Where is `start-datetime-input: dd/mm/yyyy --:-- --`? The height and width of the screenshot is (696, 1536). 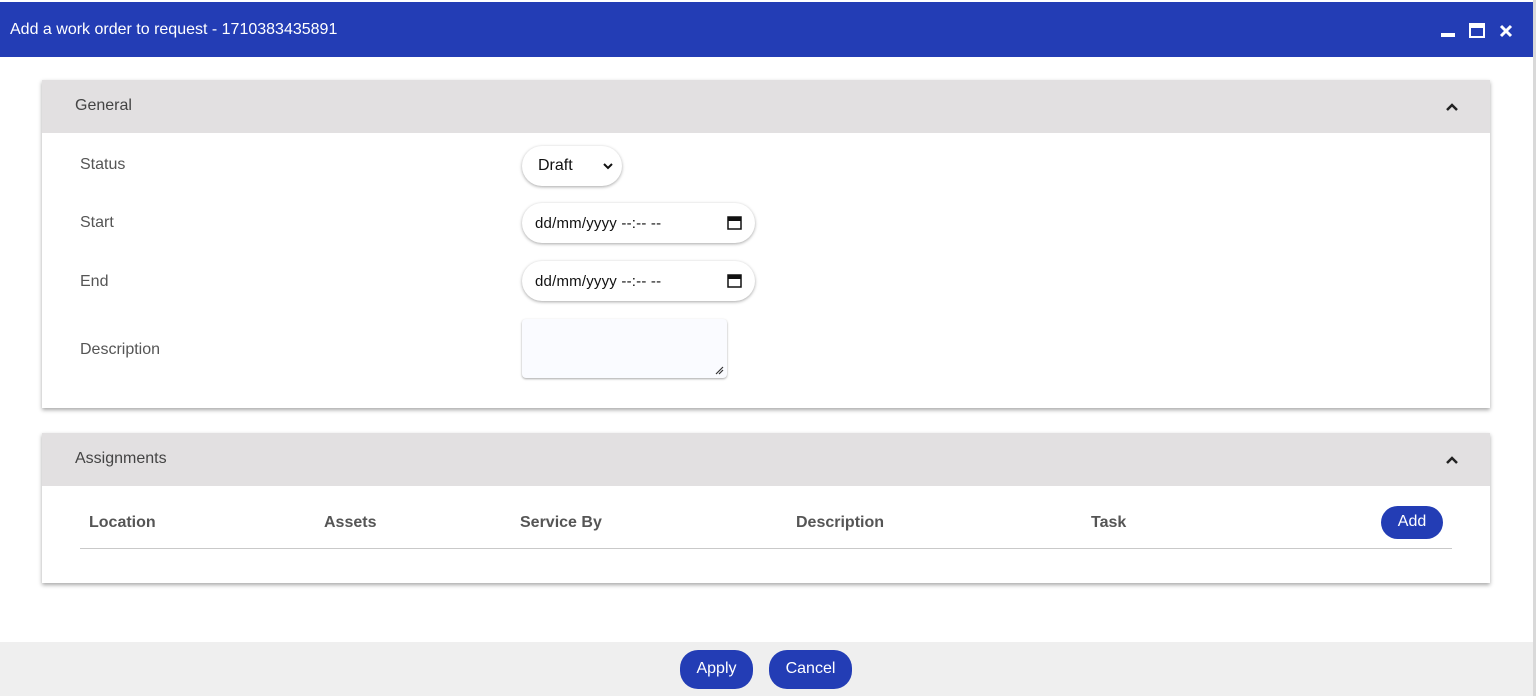
start-datetime-input: dd/mm/yyyy --:-- -- is located at coordinates (638, 223).